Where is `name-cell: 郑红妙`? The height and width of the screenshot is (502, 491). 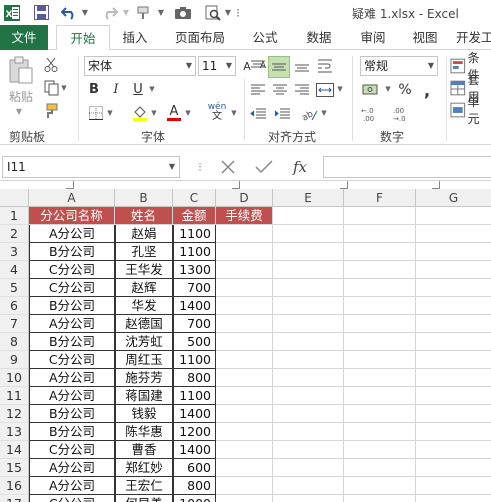
name-cell: 郑红妙 is located at coordinates (144, 468).